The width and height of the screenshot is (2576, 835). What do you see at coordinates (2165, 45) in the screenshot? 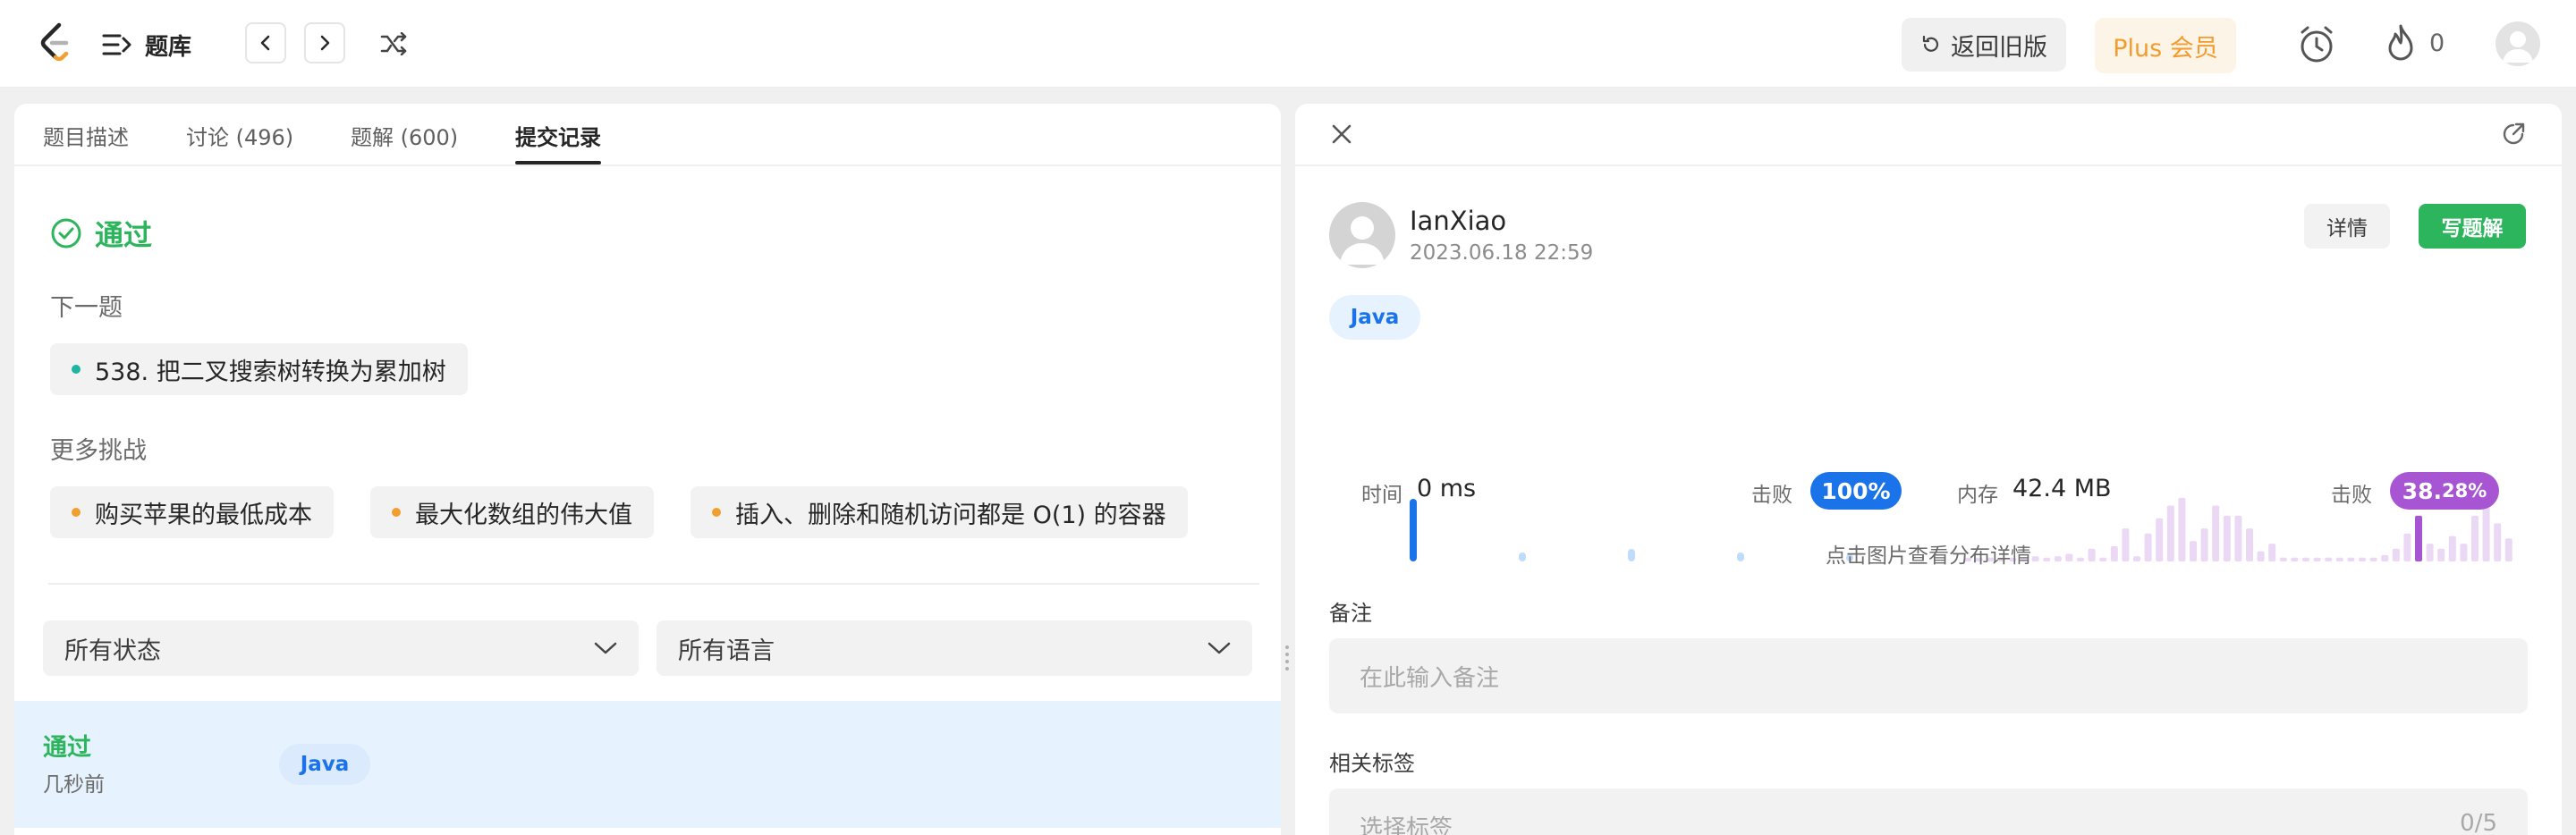
I see `plus-membership-button: Plus 会员` at bounding box center [2165, 45].